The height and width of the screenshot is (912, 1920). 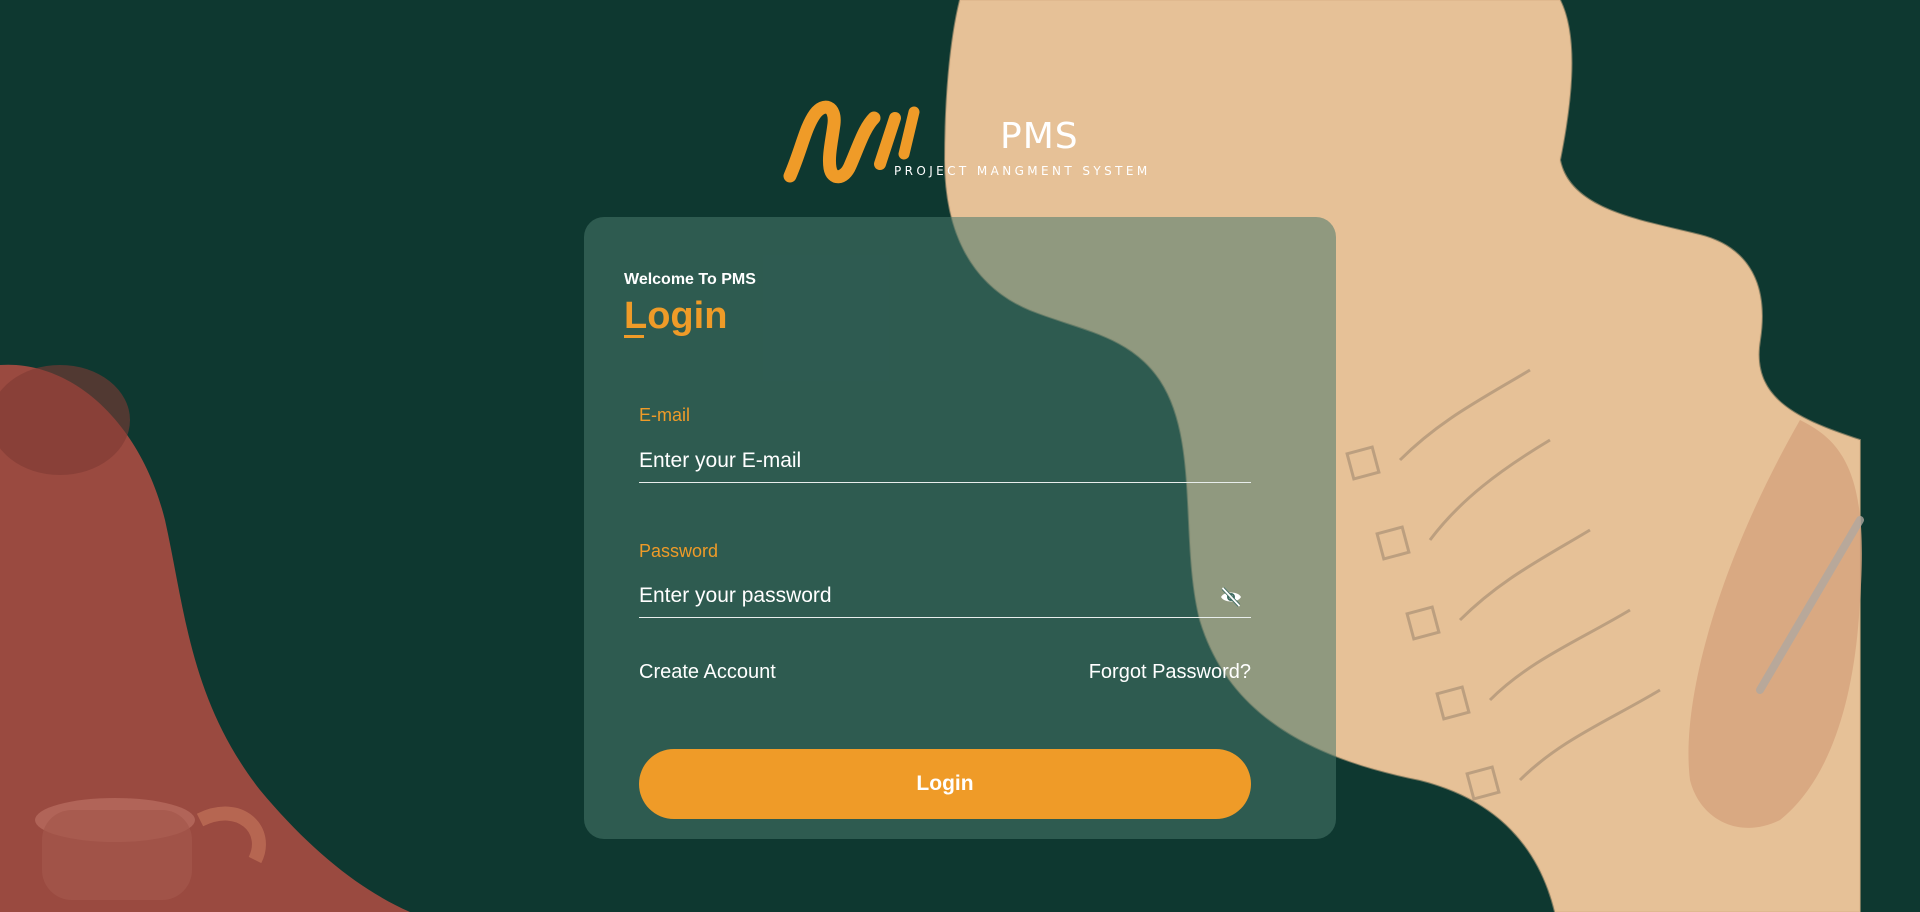 I want to click on forgot-password-link: Forgot Password?, so click(x=1170, y=672).